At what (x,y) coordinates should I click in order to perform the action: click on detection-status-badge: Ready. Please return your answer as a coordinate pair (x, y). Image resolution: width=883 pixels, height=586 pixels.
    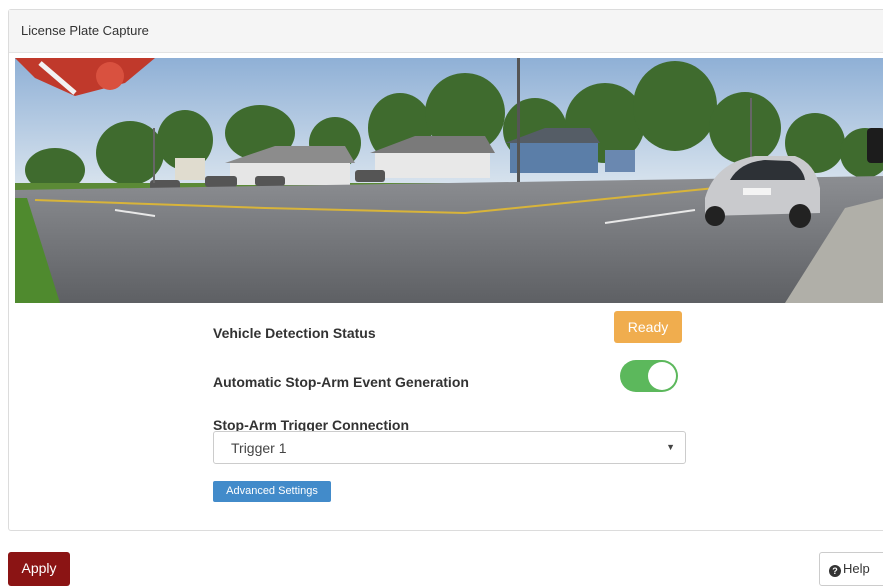
    Looking at the image, I should click on (648, 327).